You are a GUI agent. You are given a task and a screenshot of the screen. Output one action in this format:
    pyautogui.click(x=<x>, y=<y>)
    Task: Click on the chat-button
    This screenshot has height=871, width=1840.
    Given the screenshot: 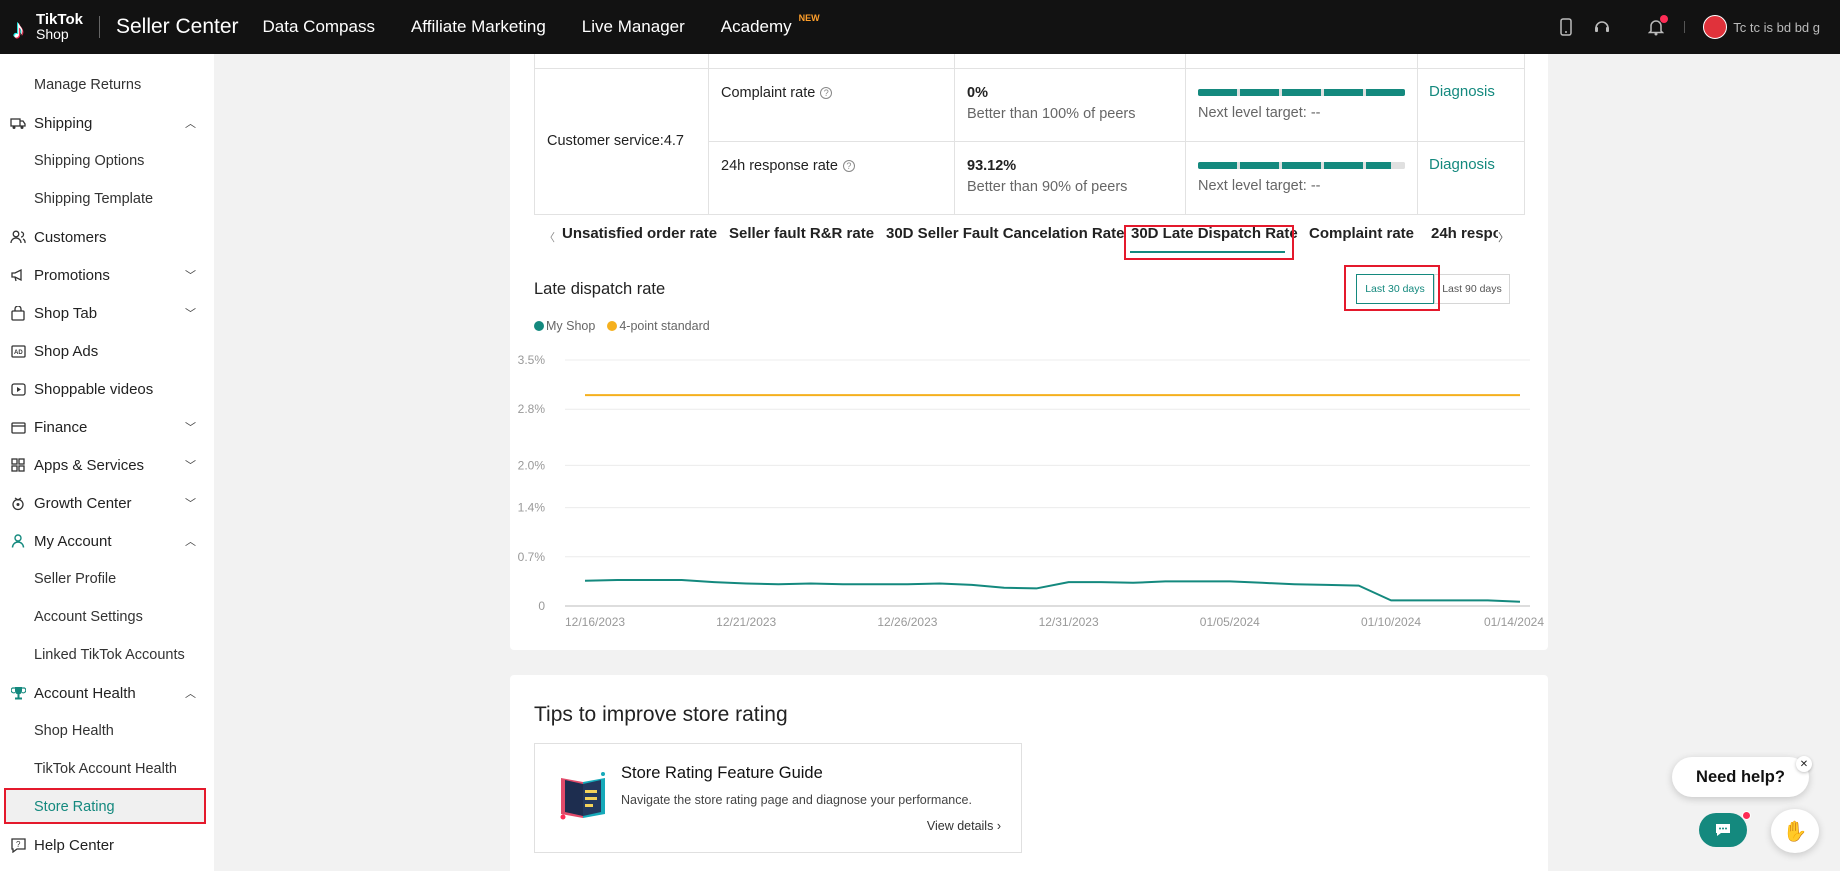 What is the action you would take?
    pyautogui.click(x=1725, y=829)
    